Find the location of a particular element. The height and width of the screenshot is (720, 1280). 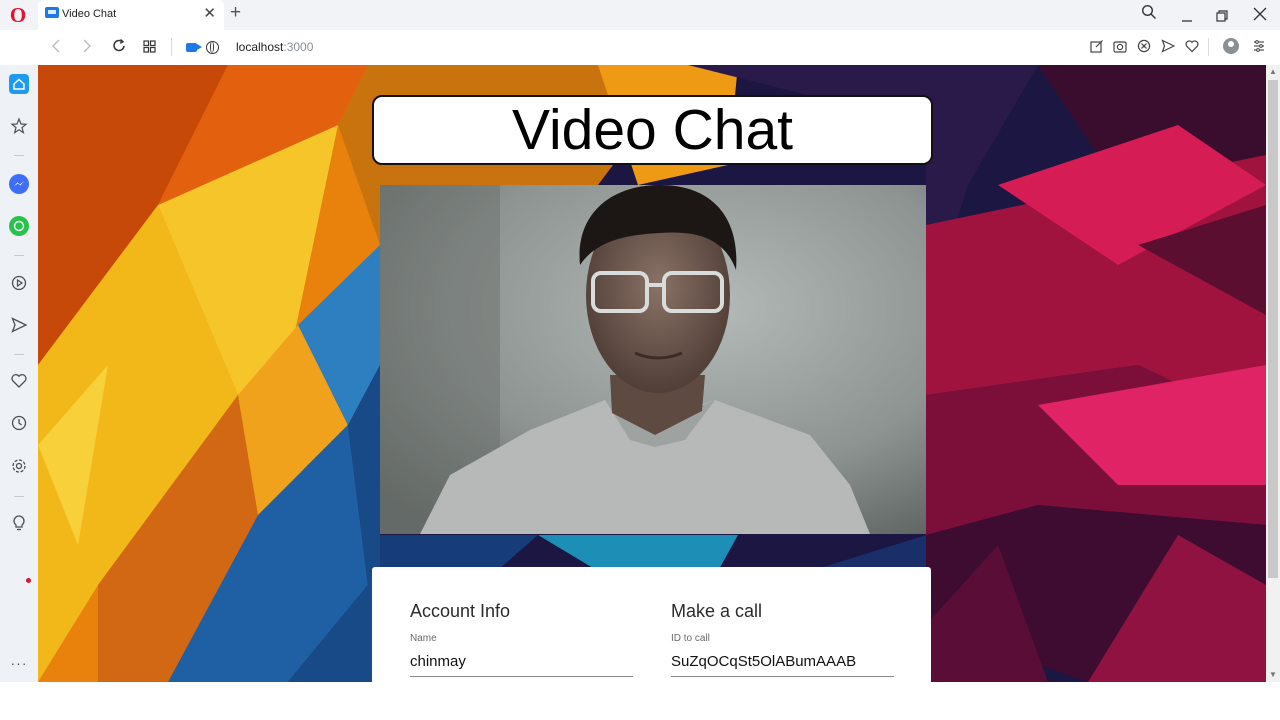

tab-close-icon: ✕ is located at coordinates (209, 14).